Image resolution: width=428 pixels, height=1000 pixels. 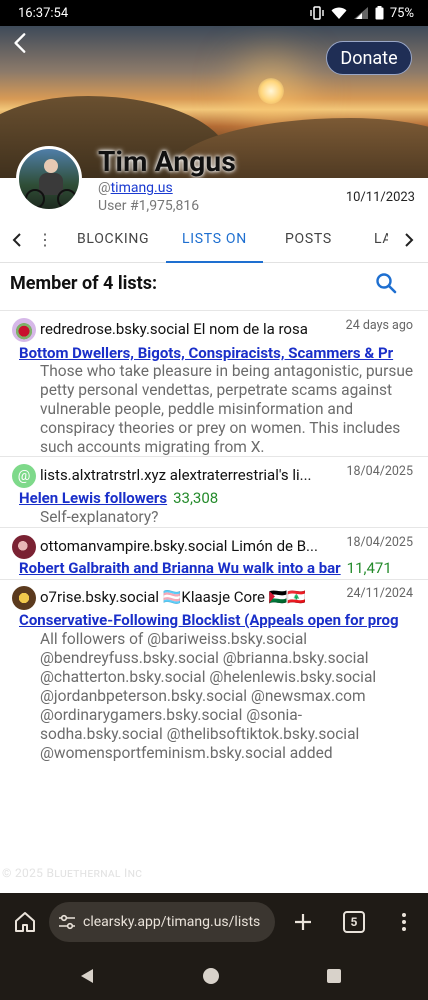 What do you see at coordinates (87, 976) in the screenshot?
I see `nav-back-icon` at bounding box center [87, 976].